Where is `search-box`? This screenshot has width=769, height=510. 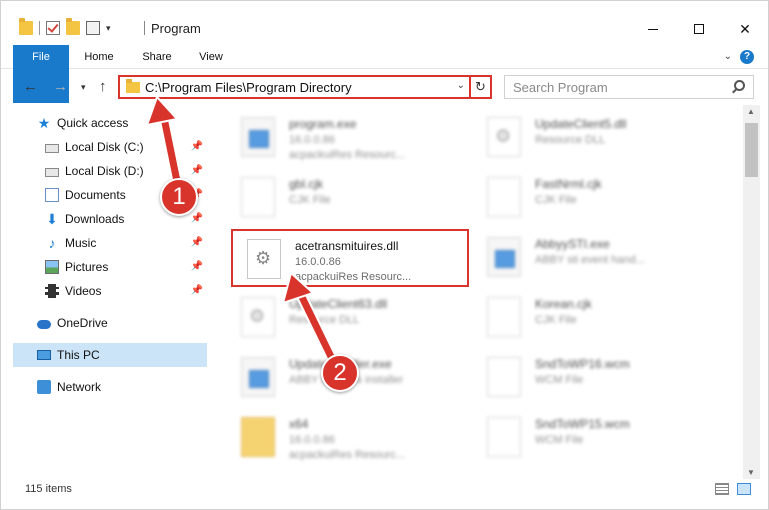
search-box is located at coordinates (629, 87).